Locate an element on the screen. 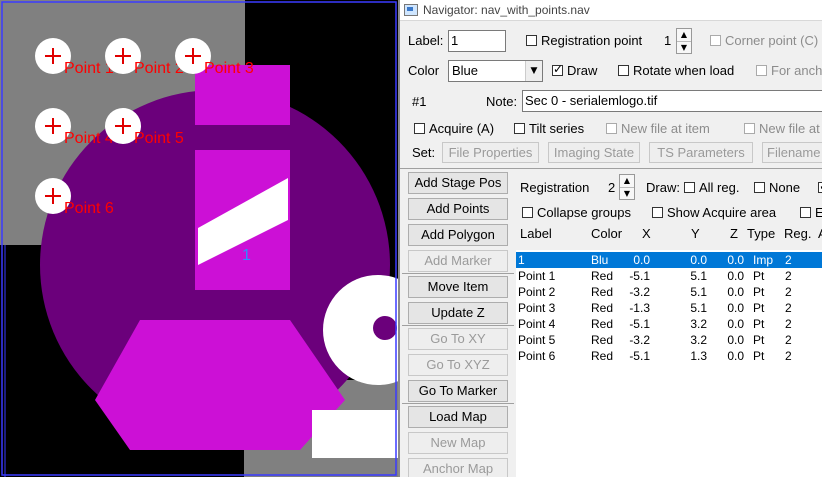  title-bar: Navigator: nav_with_points.nav is located at coordinates (611, 10).